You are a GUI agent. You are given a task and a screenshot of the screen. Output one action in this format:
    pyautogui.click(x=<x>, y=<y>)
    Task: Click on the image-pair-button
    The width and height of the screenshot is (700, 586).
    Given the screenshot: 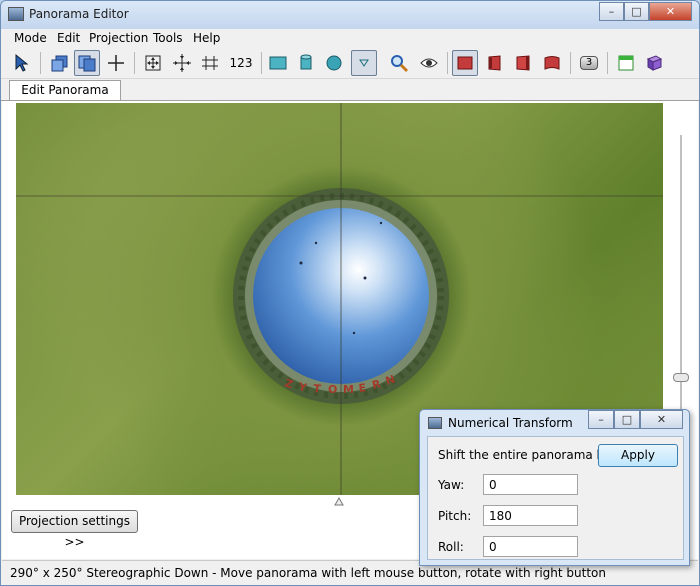 What is the action you would take?
    pyautogui.click(x=87, y=63)
    